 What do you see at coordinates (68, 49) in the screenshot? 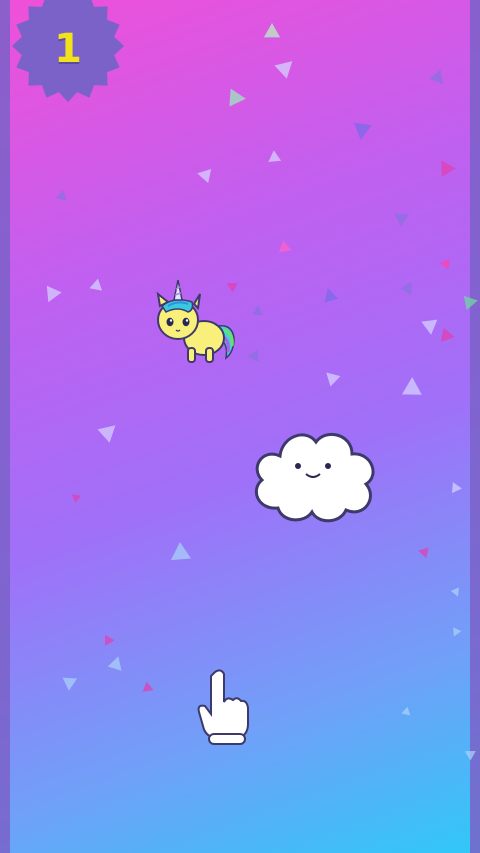
I see `score-value: 1` at bounding box center [68, 49].